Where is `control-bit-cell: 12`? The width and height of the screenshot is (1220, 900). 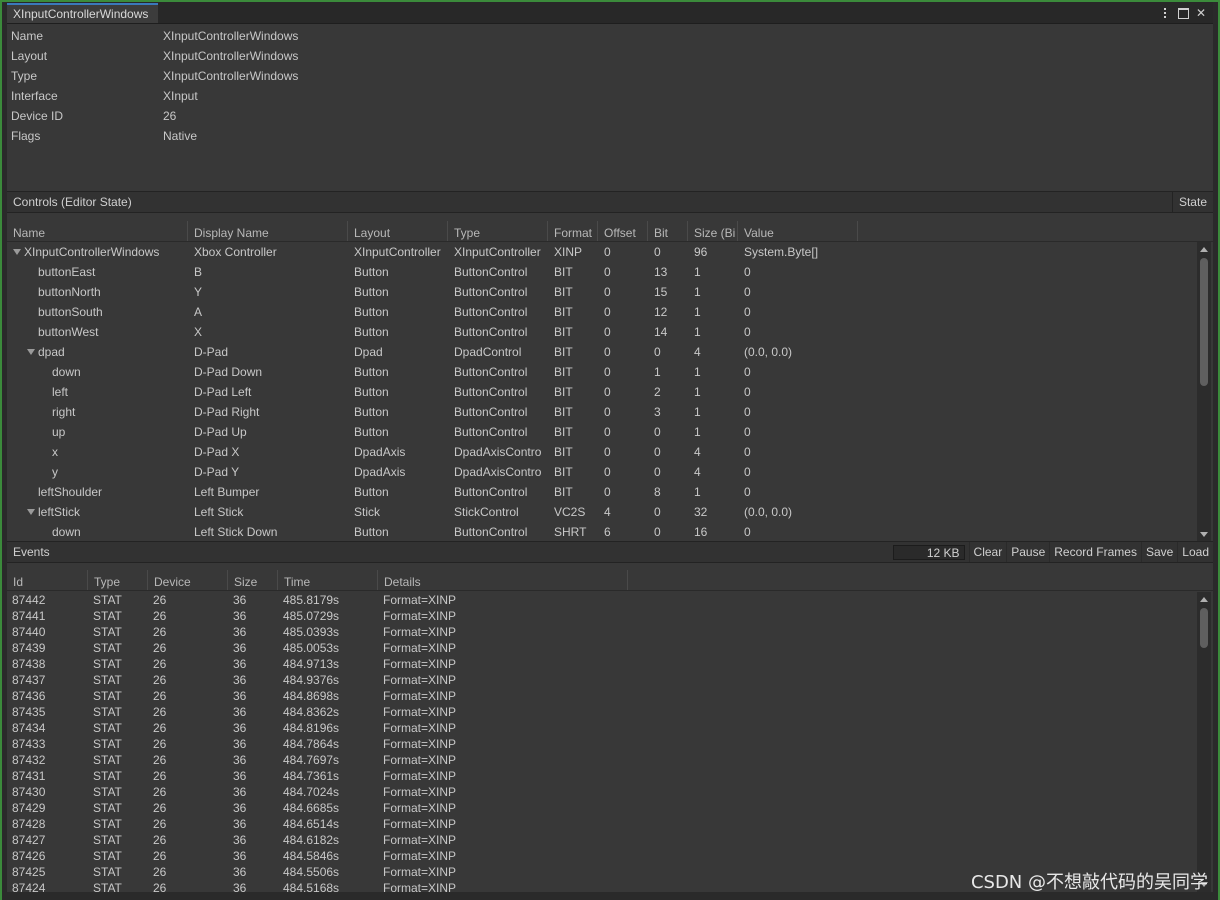
control-bit-cell: 12 is located at coordinates (661, 312).